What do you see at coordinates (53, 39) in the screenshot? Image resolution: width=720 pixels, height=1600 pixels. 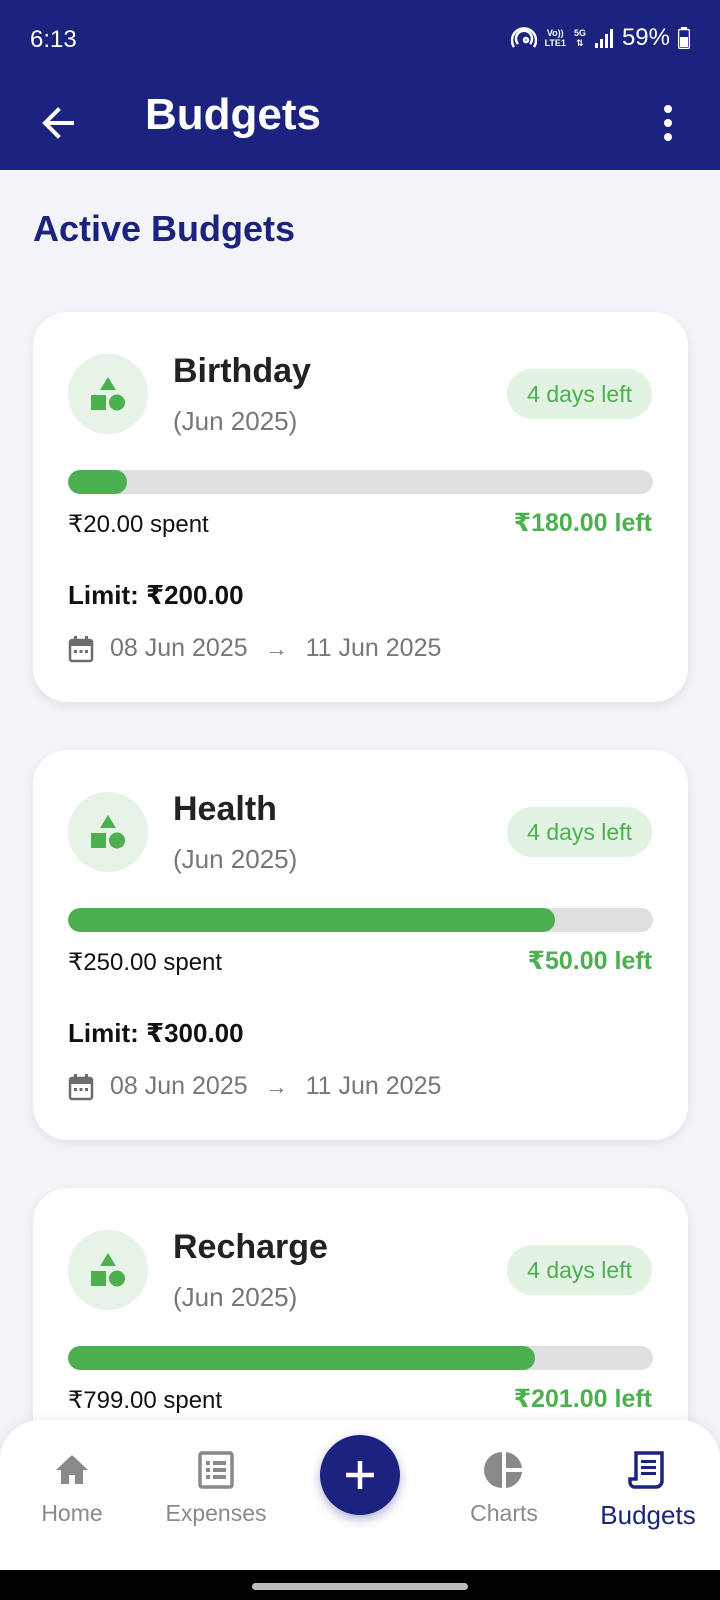 I see `status-time: 6:13` at bounding box center [53, 39].